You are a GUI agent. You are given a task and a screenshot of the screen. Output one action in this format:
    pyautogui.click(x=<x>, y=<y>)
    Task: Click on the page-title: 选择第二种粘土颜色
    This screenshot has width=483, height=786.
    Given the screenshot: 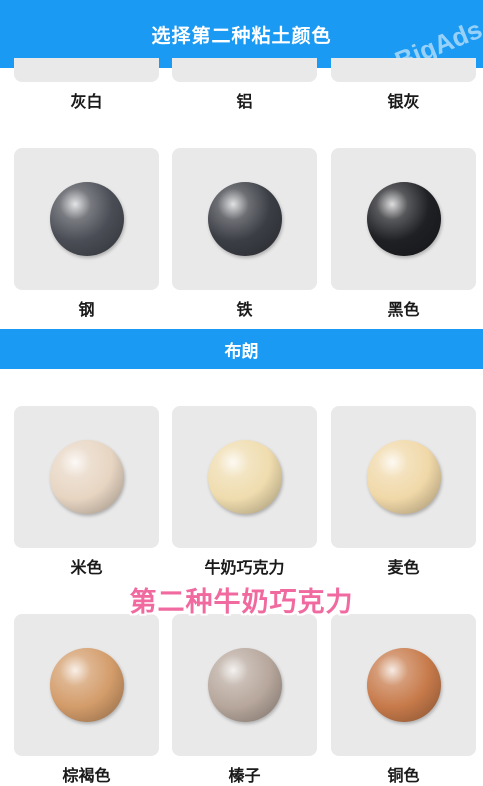 What is the action you would take?
    pyautogui.click(x=241, y=35)
    